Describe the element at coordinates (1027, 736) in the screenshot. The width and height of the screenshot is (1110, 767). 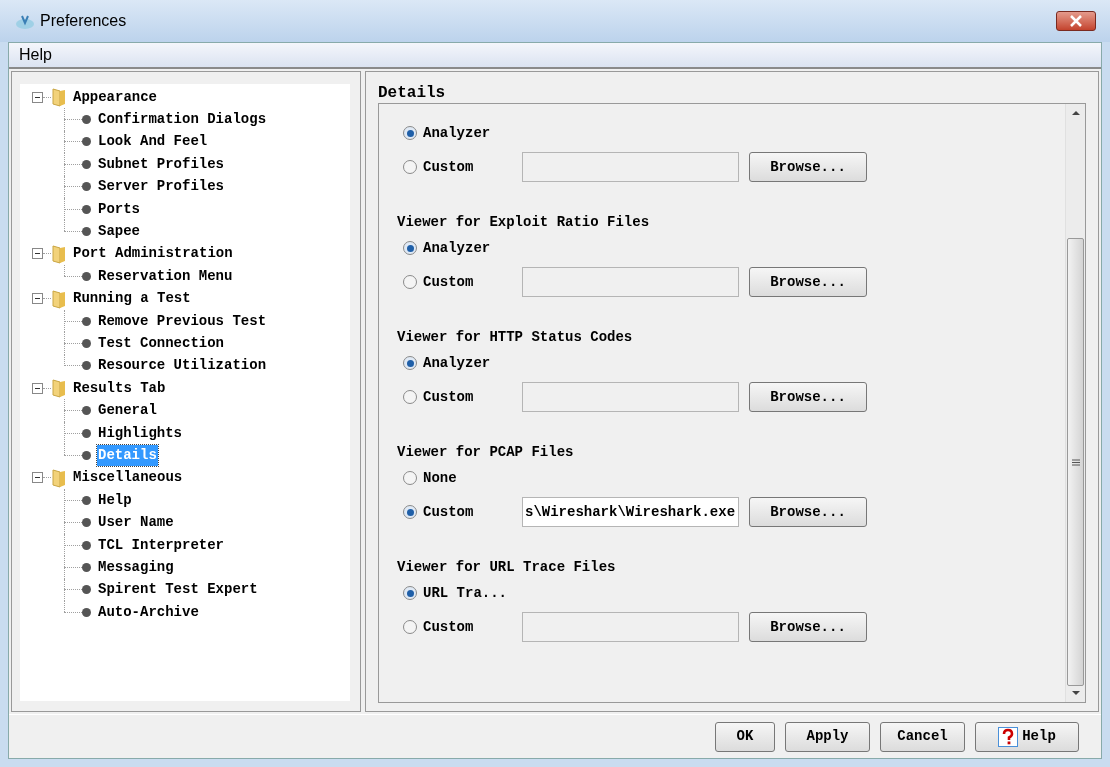
I see `help-button: Help` at that location.